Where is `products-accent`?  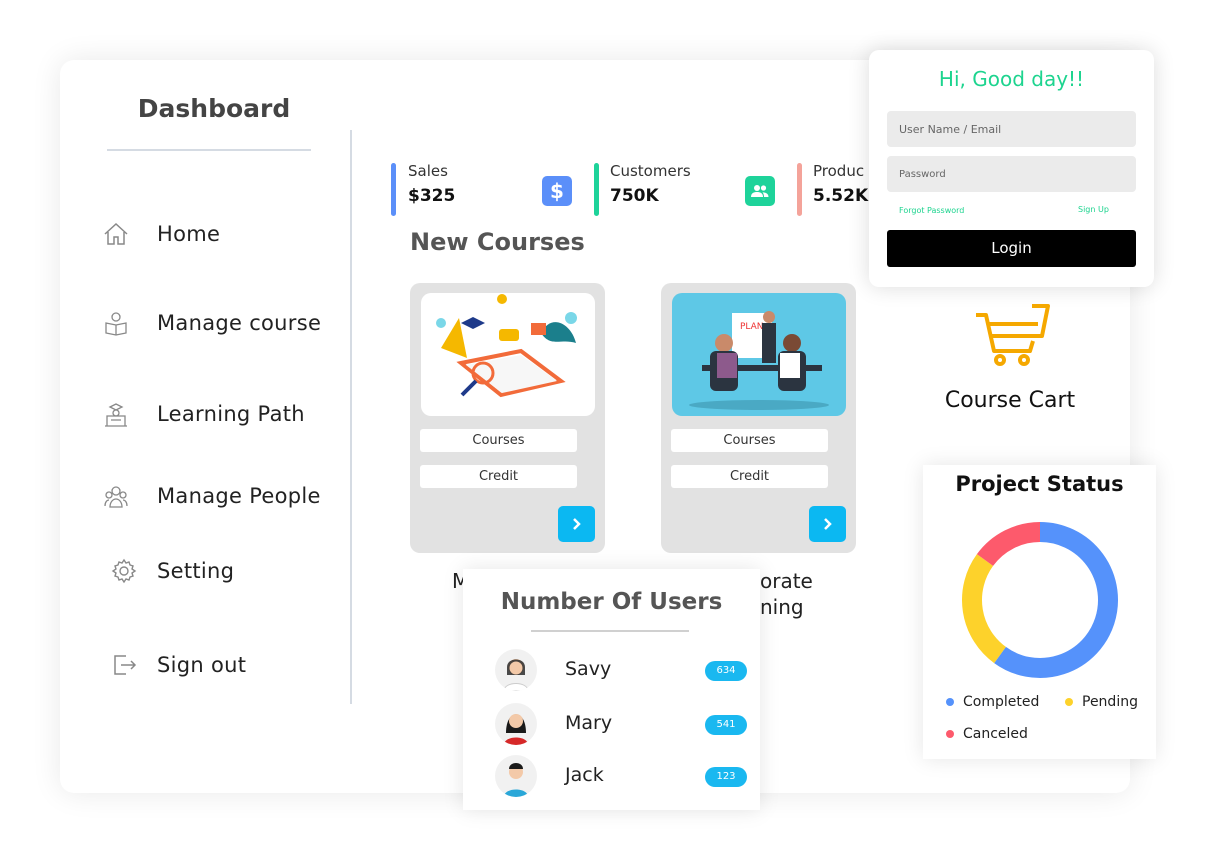
products-accent is located at coordinates (799, 189).